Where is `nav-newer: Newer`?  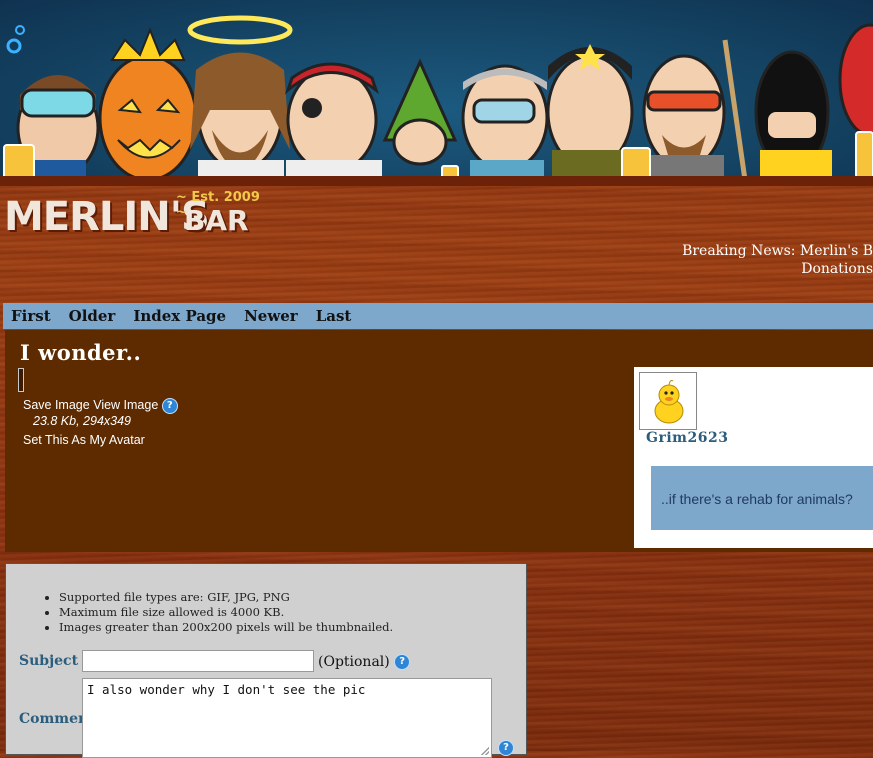 nav-newer: Newer is located at coordinates (271, 316).